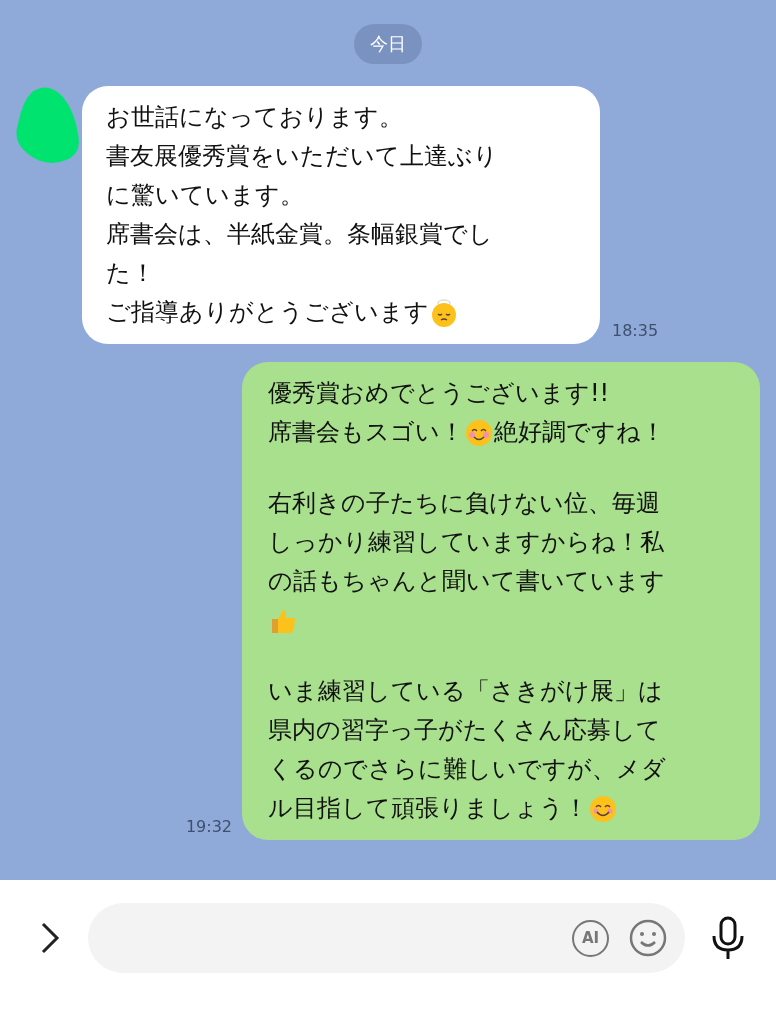 This screenshot has height=1024, width=776. I want to click on message-text: の話もちゃんと聞いて書いています, so click(466, 581).